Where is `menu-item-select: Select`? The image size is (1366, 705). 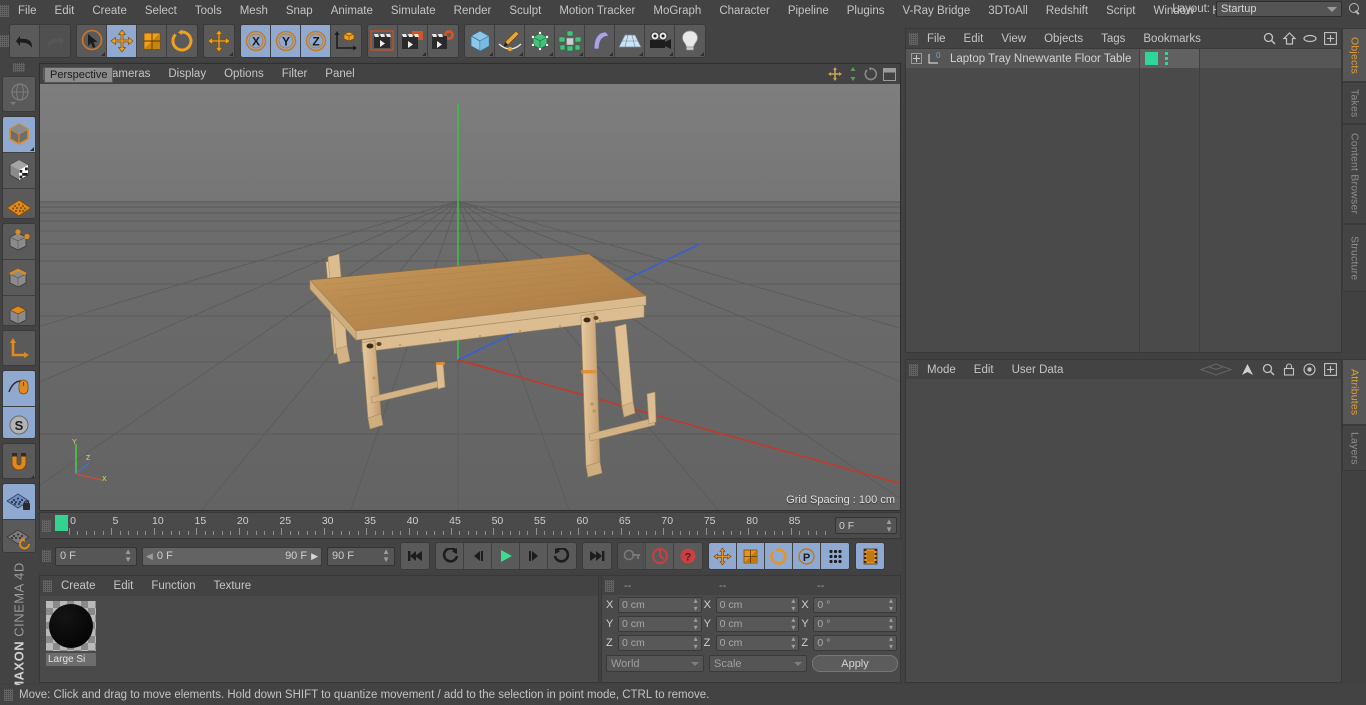 menu-item-select: Select is located at coordinates (161, 11).